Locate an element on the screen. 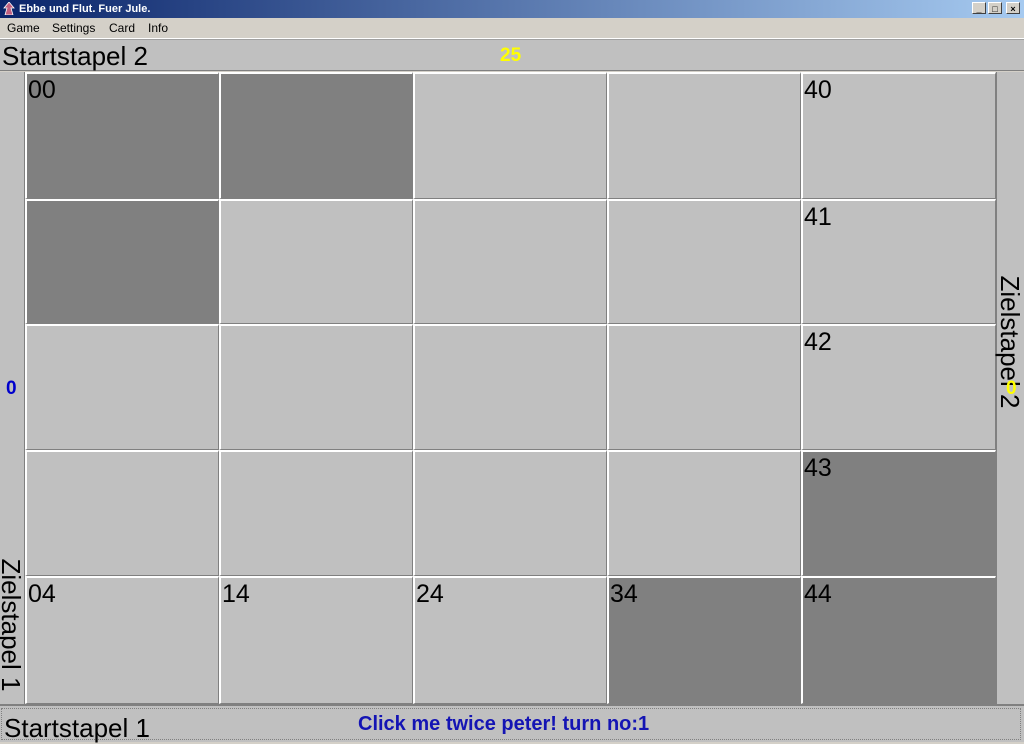  board-cell: 44 is located at coordinates (898, 640).